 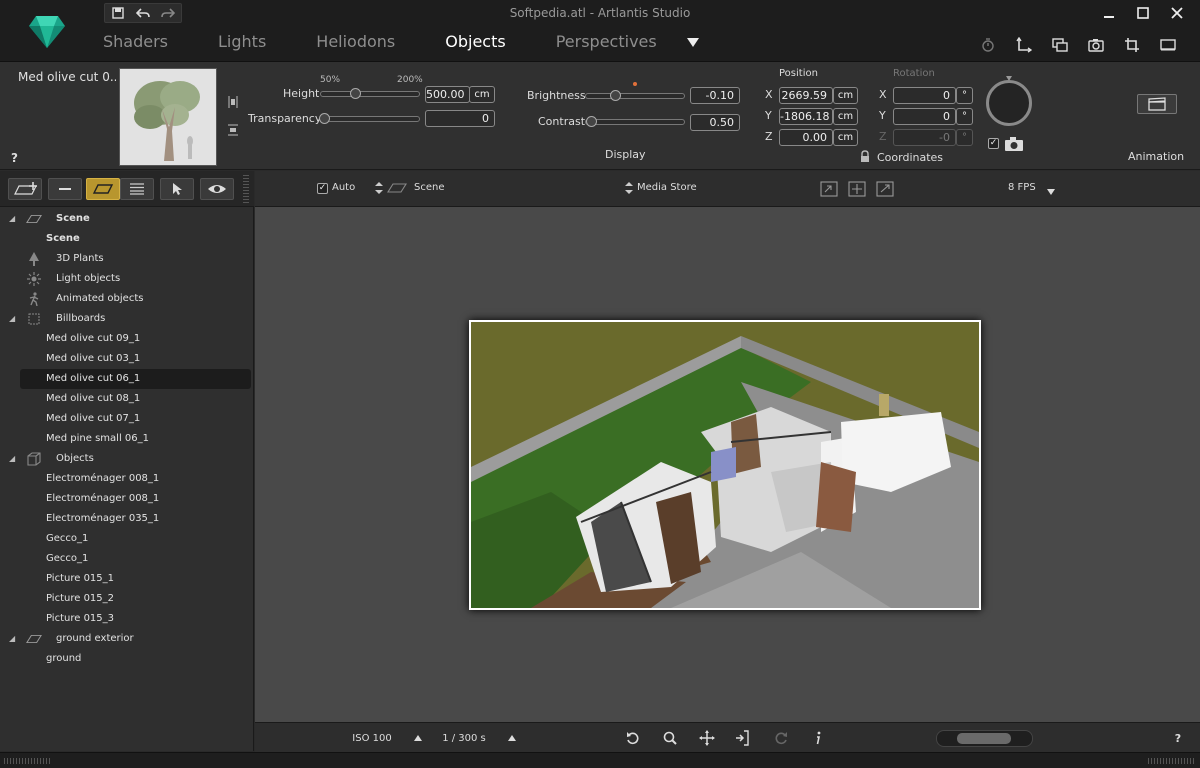 What do you see at coordinates (355, 93) in the screenshot?
I see `height-slider-handle` at bounding box center [355, 93].